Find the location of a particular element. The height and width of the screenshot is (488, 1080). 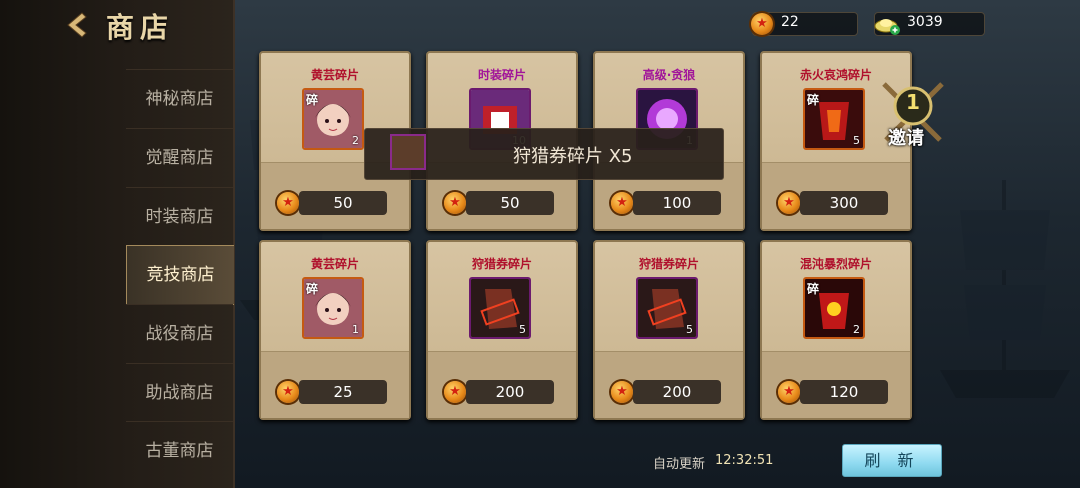

item-icon-frame: 碎 5 is located at coordinates (834, 119).